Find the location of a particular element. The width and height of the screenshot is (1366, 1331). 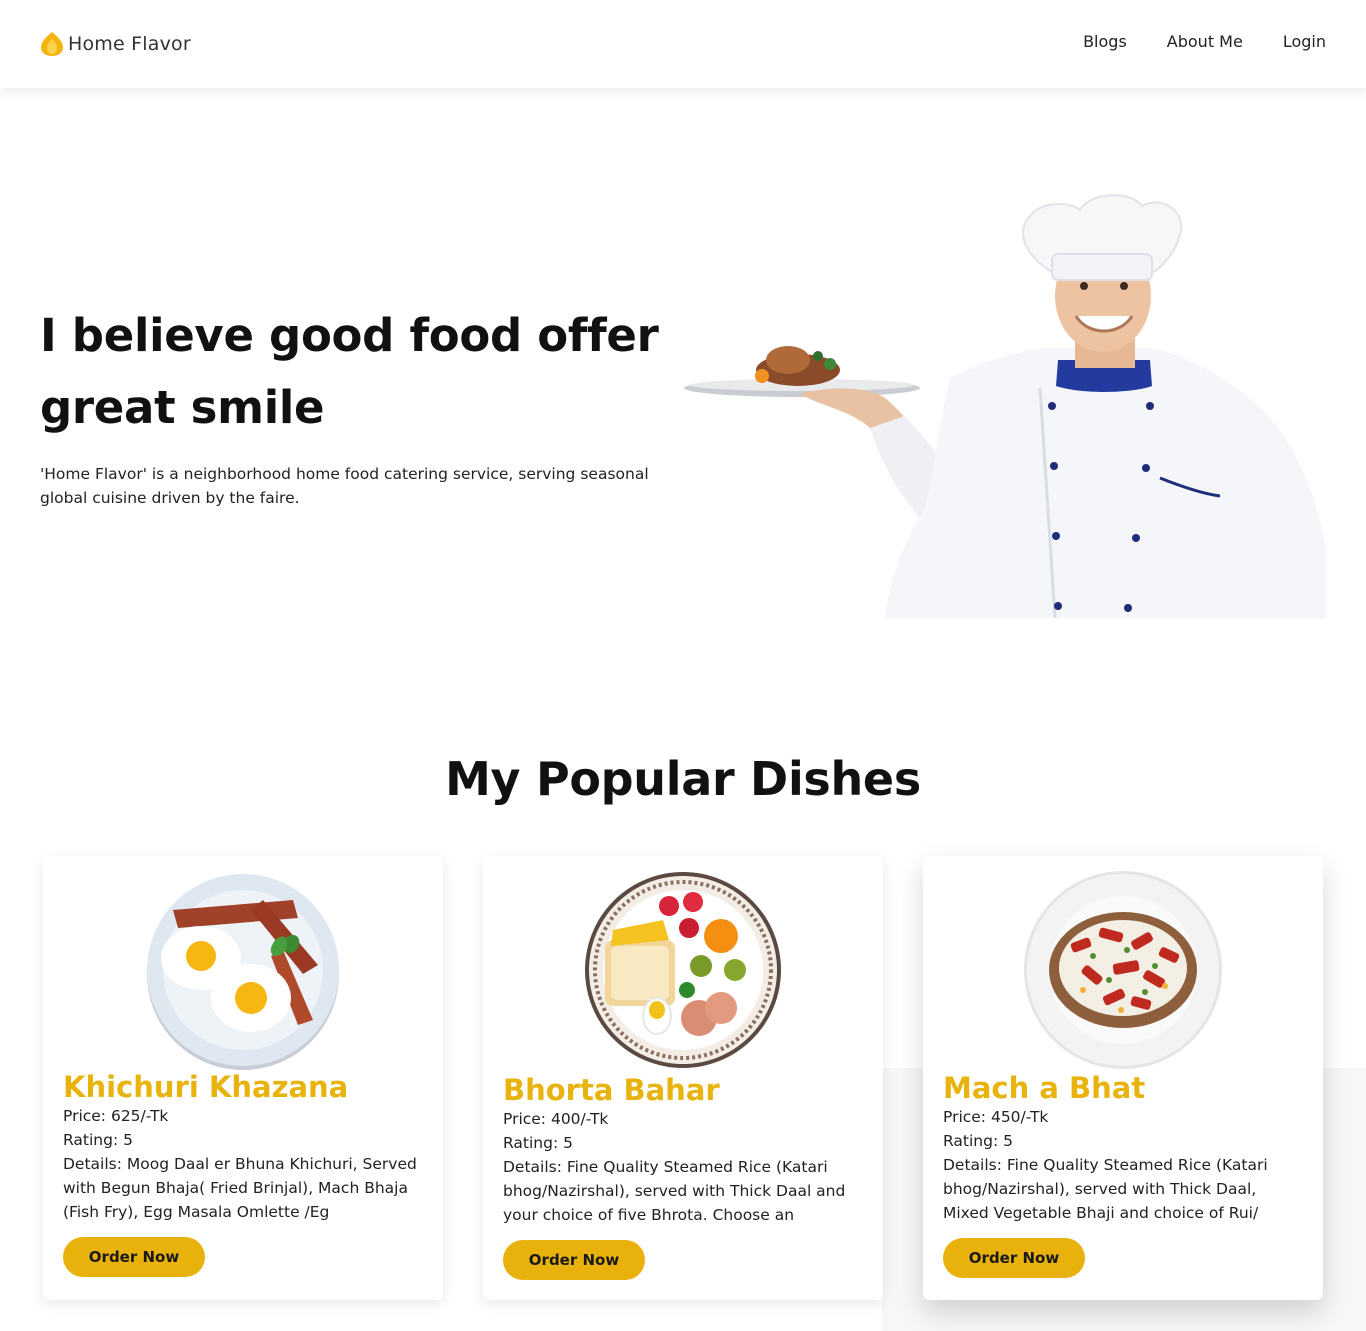

nav-about-me: About Me is located at coordinates (1205, 41).